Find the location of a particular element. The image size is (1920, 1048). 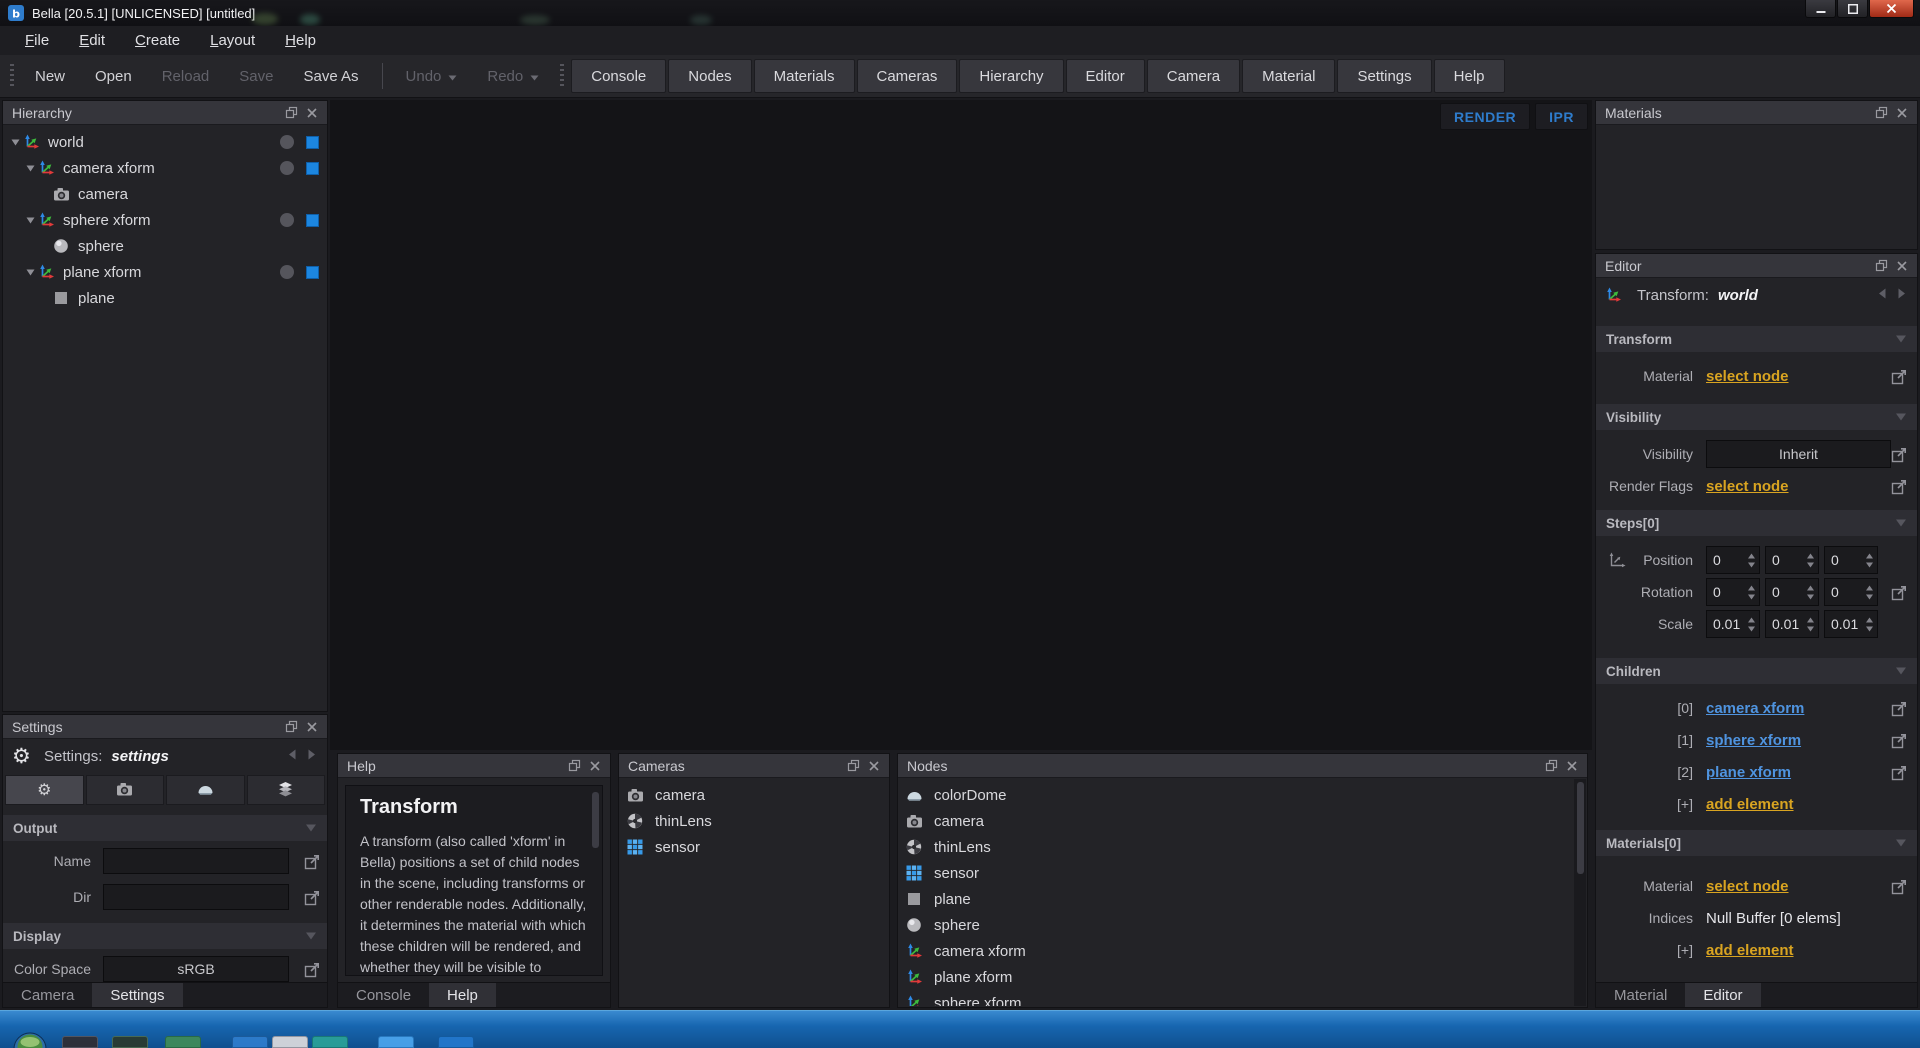

position-x-spinbox: 0 is located at coordinates (1733, 560).